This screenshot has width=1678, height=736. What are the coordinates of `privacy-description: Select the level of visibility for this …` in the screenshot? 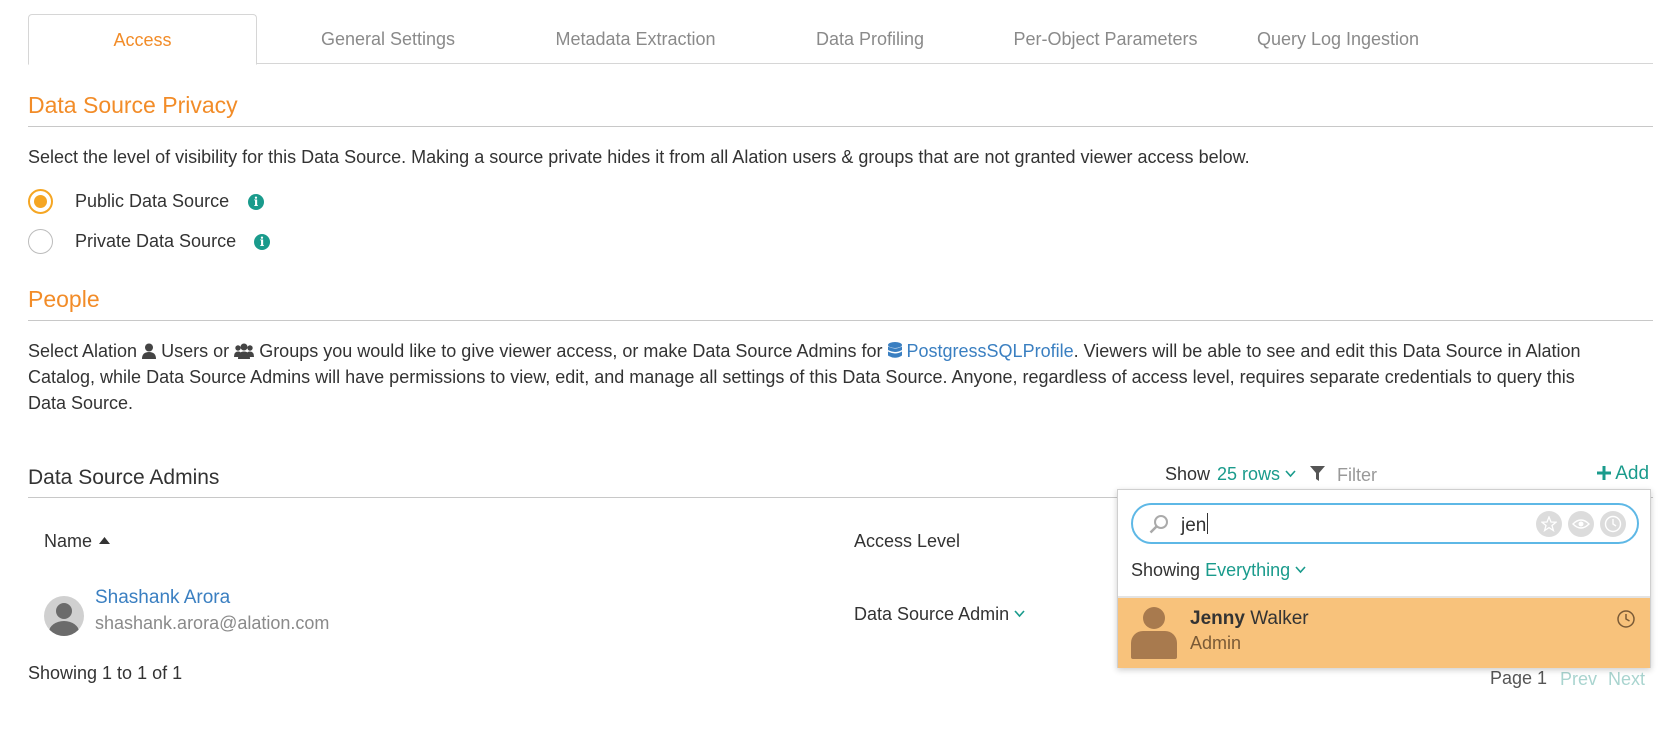 It's located at (639, 157).